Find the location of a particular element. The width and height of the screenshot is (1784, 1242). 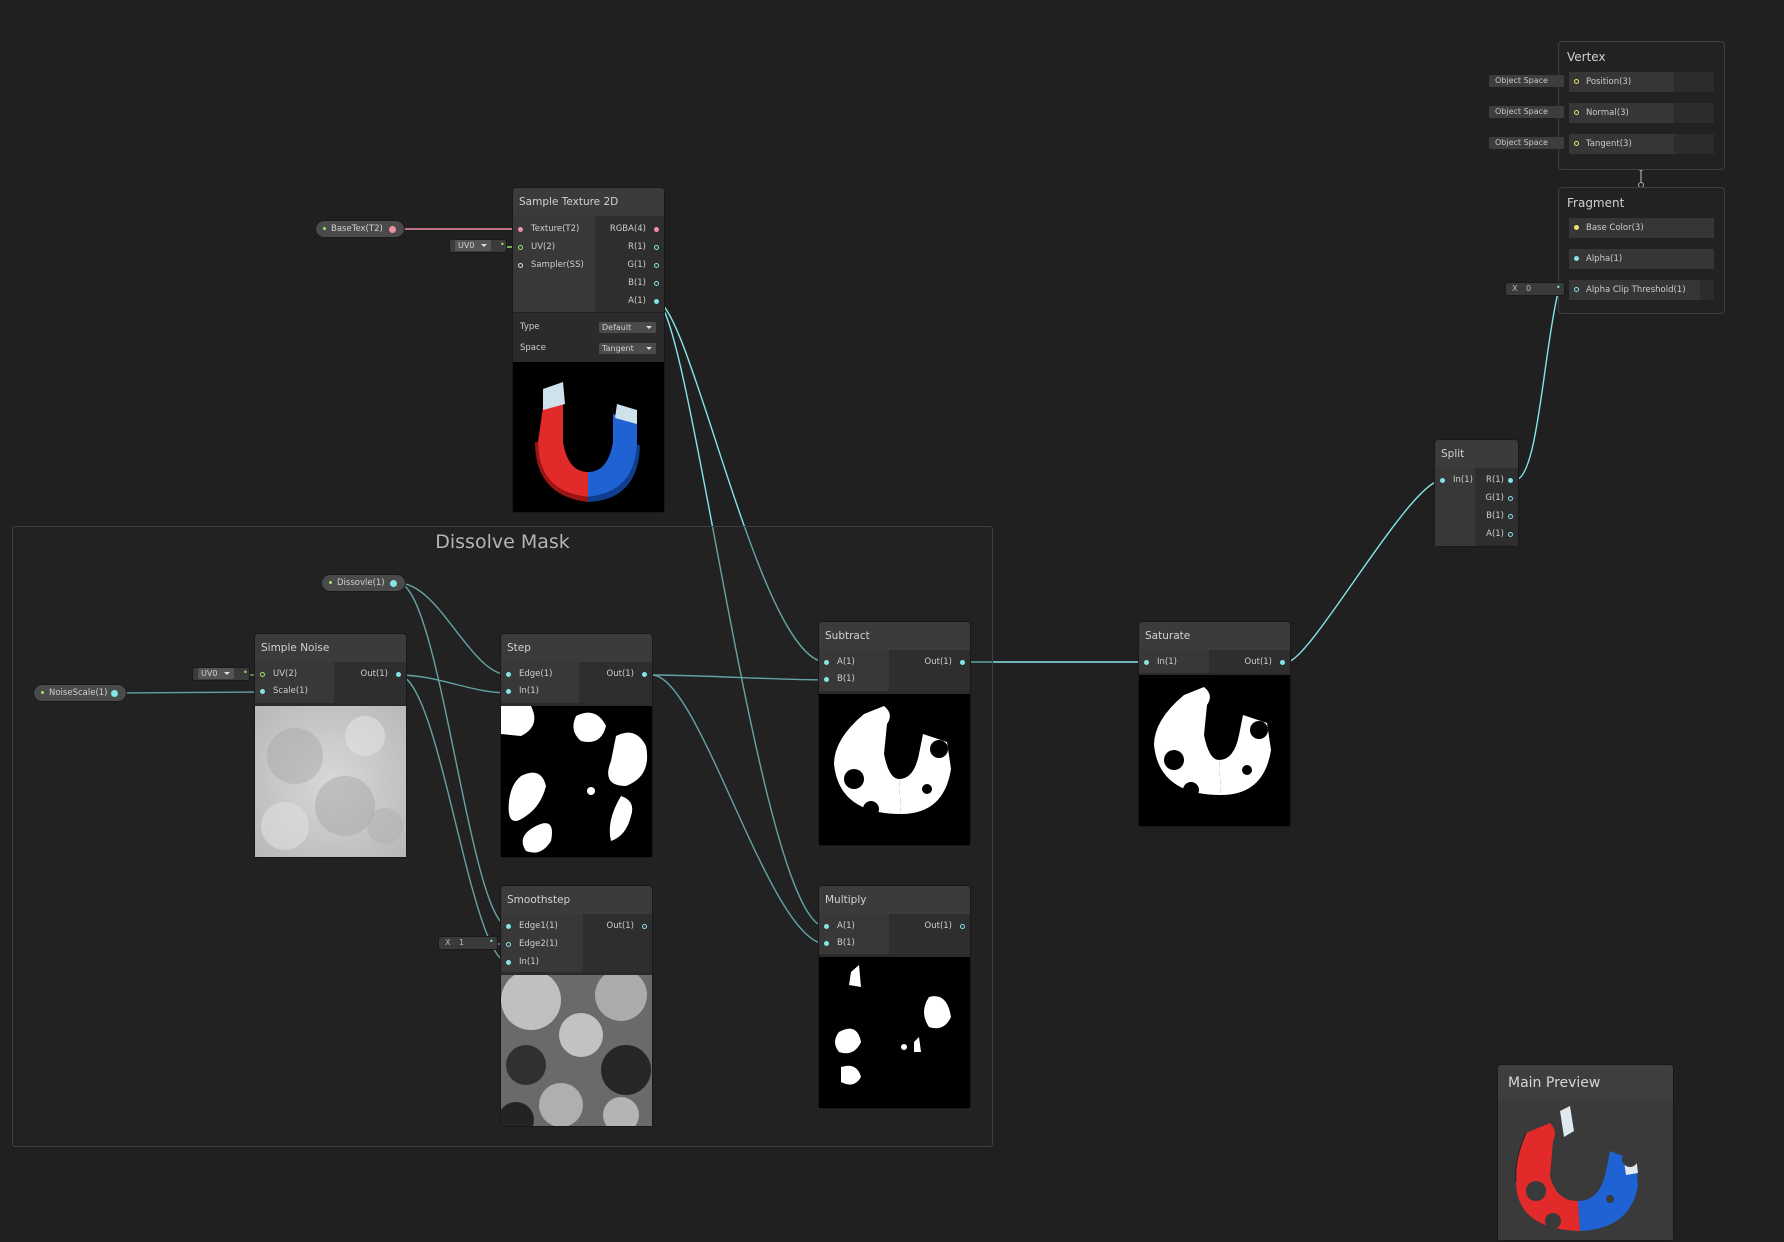

sample-uv-inline: UV0 • is located at coordinates (478, 246).